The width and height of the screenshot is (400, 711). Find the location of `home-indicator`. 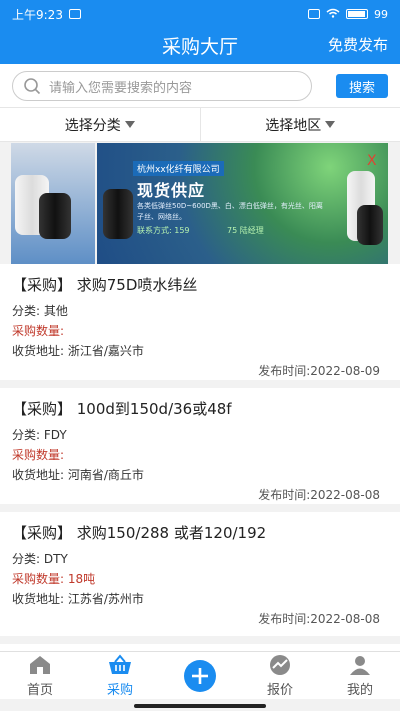

home-indicator is located at coordinates (200, 706).